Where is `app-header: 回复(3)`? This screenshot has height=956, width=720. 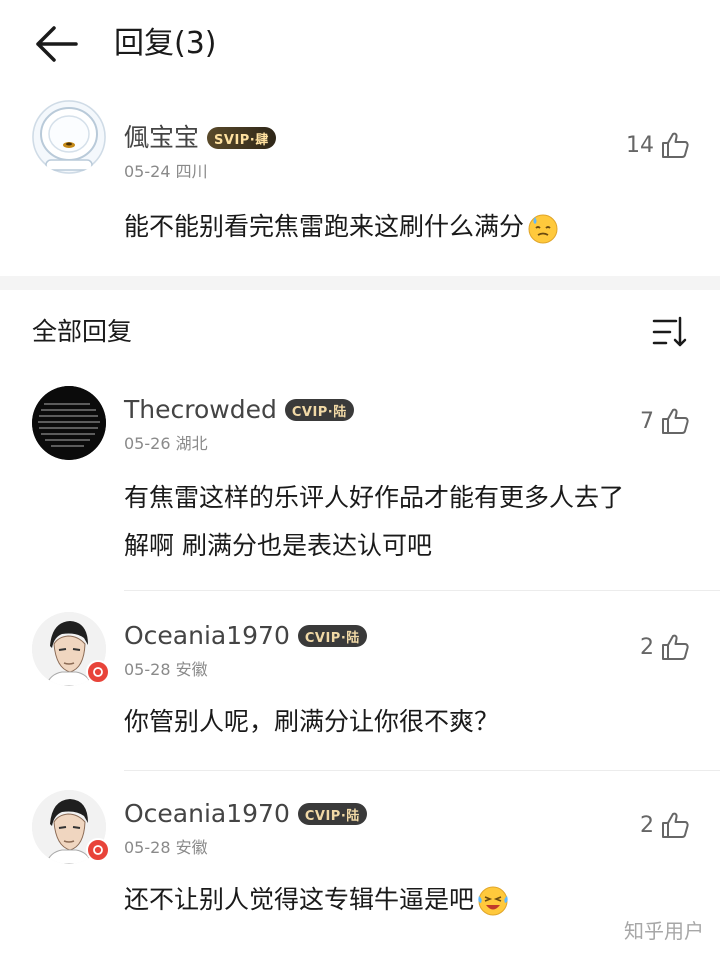
app-header: 回复(3) is located at coordinates (360, 46).